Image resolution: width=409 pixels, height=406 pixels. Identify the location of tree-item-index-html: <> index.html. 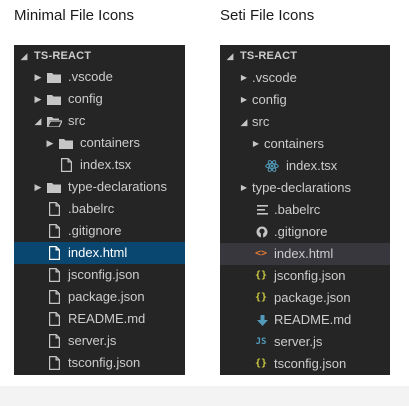
(305, 254).